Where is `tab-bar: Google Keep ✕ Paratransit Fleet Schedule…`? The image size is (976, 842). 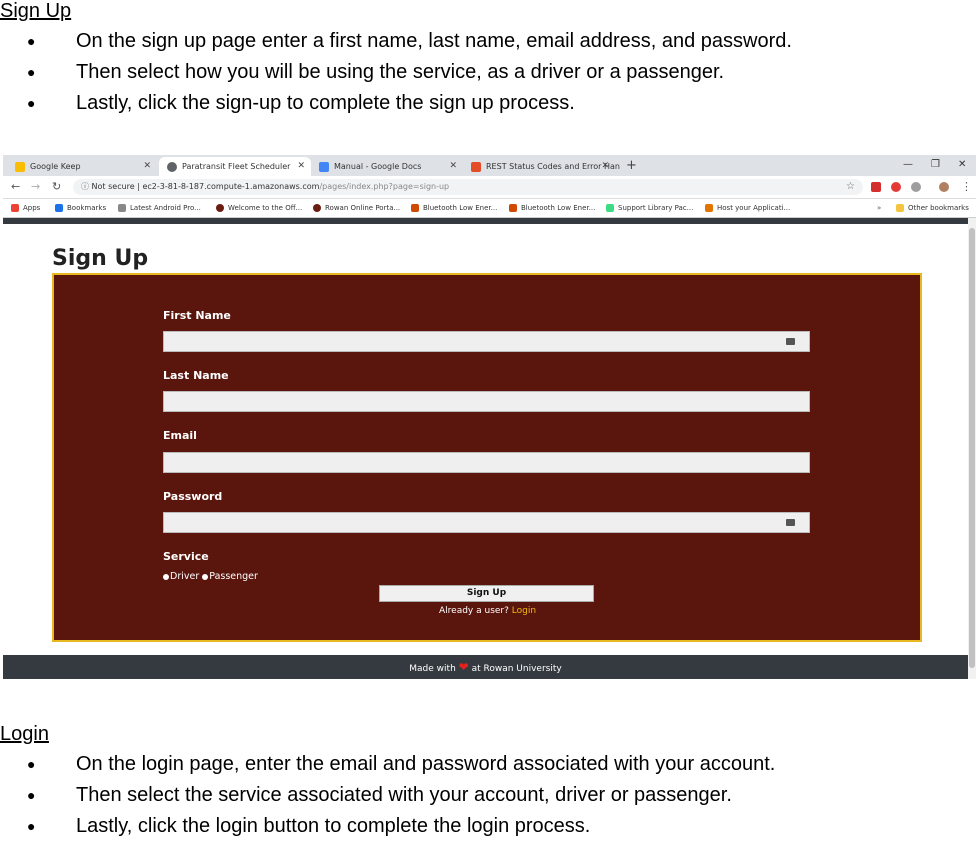
tab-bar: Google Keep ✕ Paratransit Fleet Schedule… is located at coordinates (489, 165).